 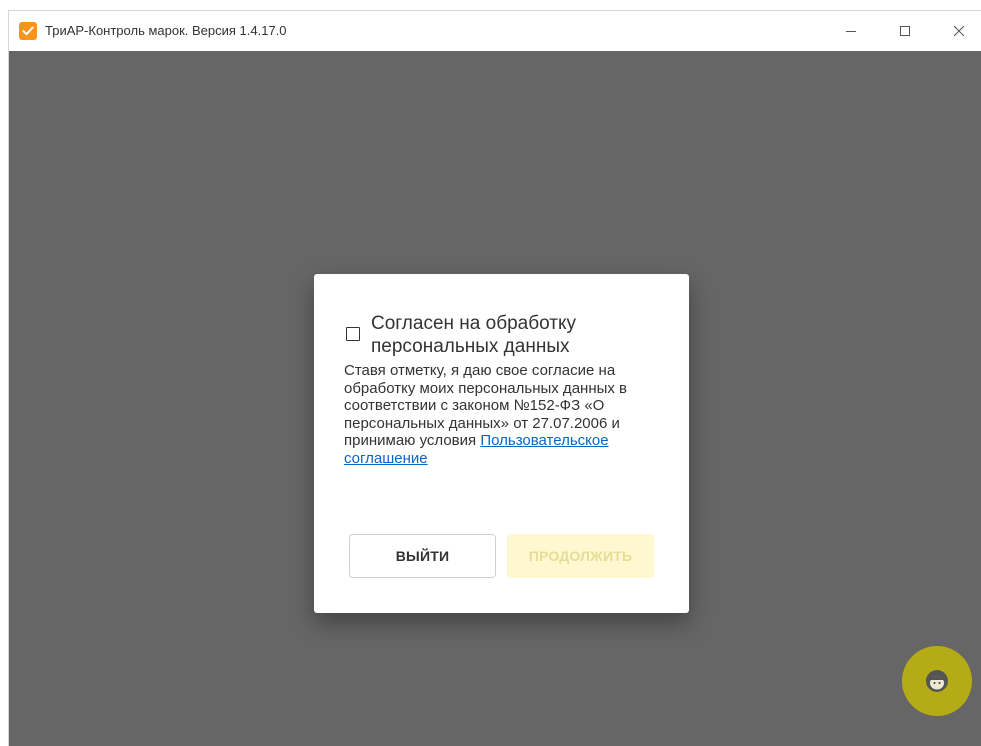 I want to click on maximize-icon, so click(x=905, y=31).